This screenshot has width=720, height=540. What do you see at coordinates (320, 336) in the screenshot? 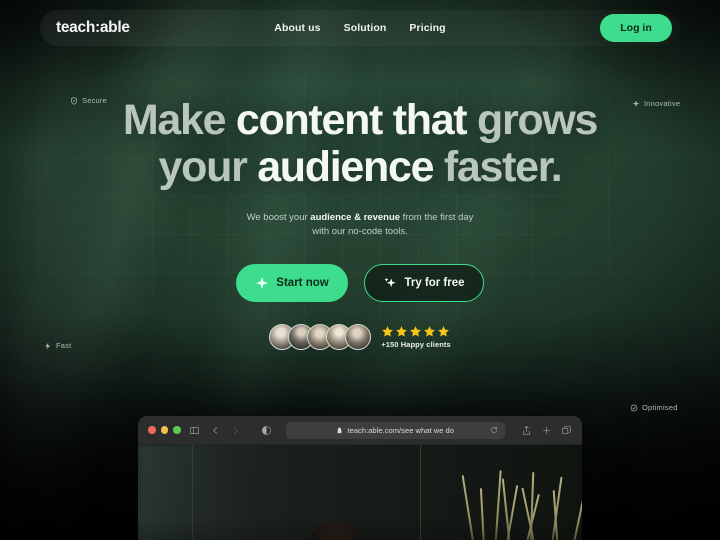
I see `avatar-group` at bounding box center [320, 336].